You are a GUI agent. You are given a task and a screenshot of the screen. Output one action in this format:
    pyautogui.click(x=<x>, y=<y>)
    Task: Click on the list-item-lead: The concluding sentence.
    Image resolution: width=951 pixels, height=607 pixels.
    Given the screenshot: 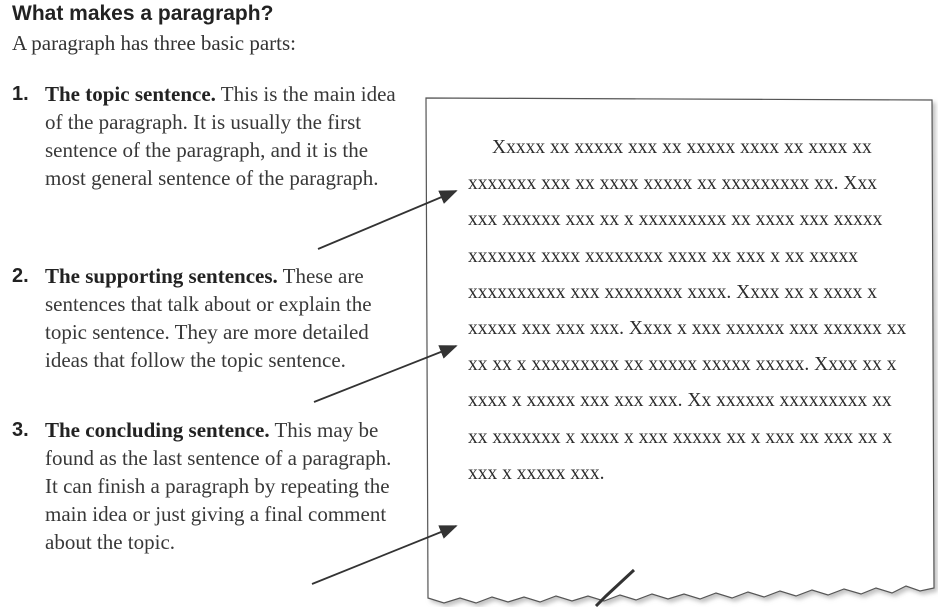 What is the action you would take?
    pyautogui.click(x=157, y=430)
    